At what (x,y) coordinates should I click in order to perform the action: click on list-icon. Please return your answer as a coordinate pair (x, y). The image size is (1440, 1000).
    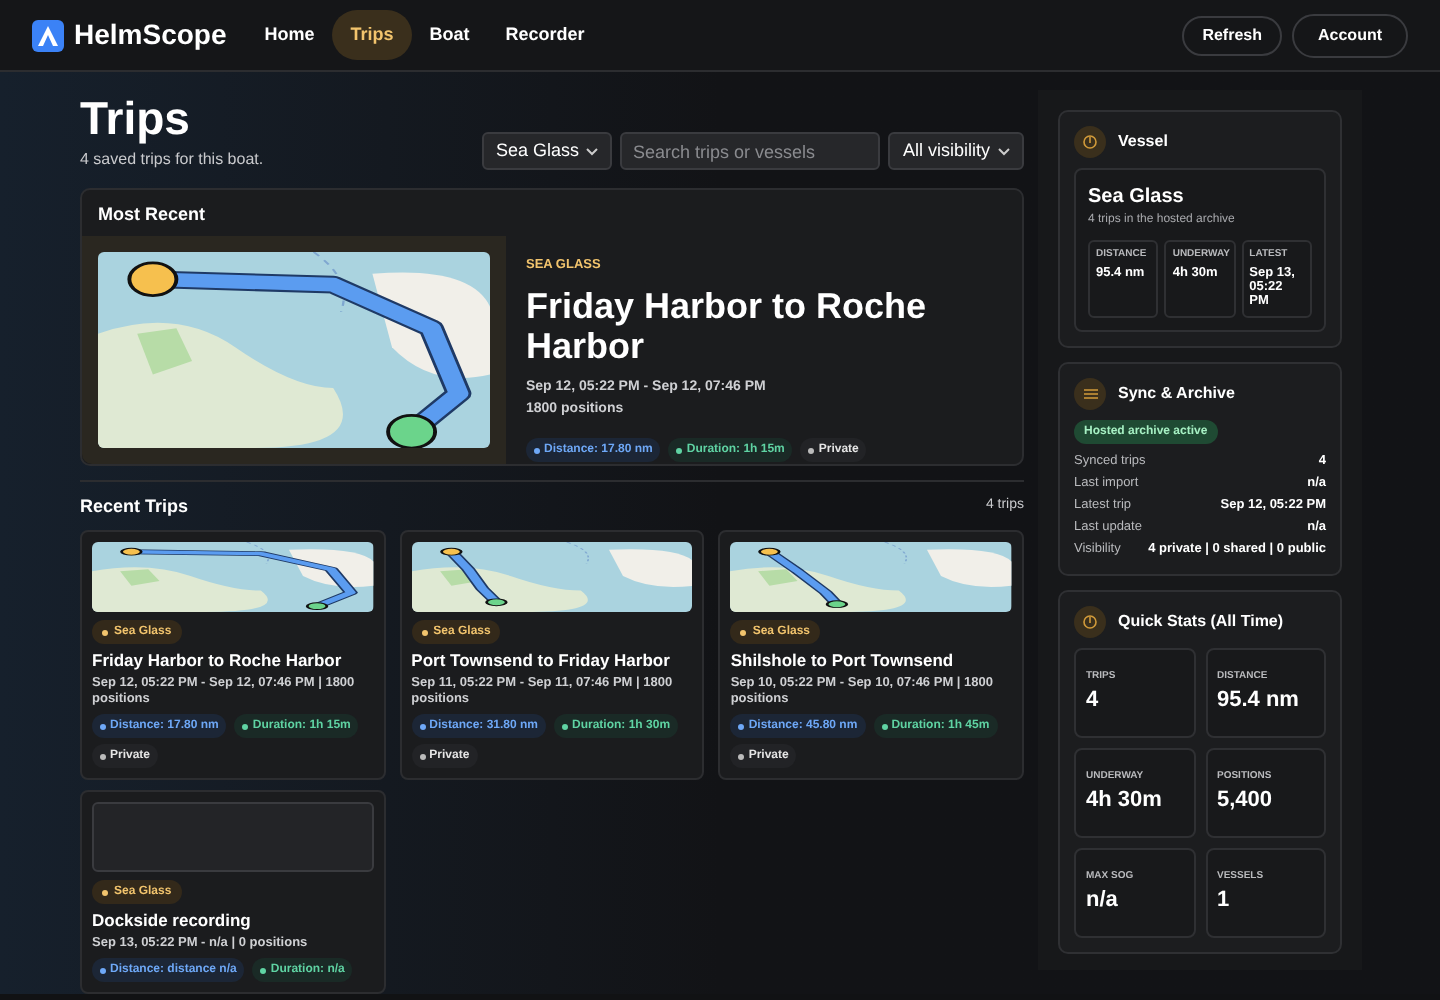
    Looking at the image, I should click on (1090, 394).